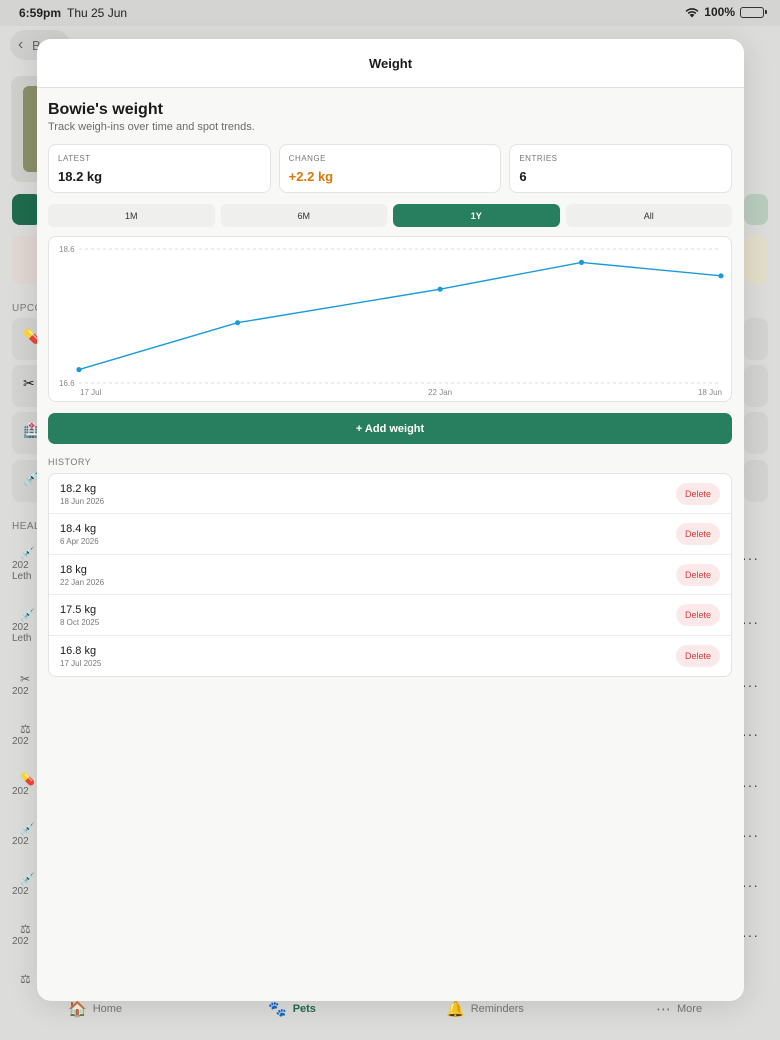 This screenshot has height=1040, width=780. Describe the element at coordinates (390, 534) in the screenshot. I see `history-row: 18.4 kg 6 Apr 2026 Delete` at that location.